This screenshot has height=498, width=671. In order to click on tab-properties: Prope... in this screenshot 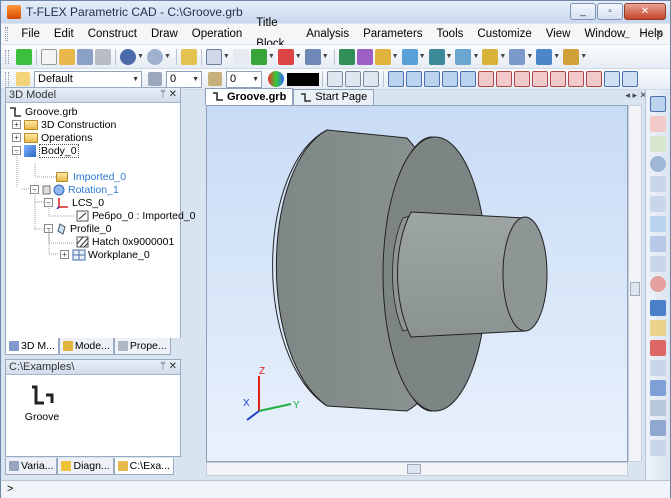, I will do `click(142, 346)`.